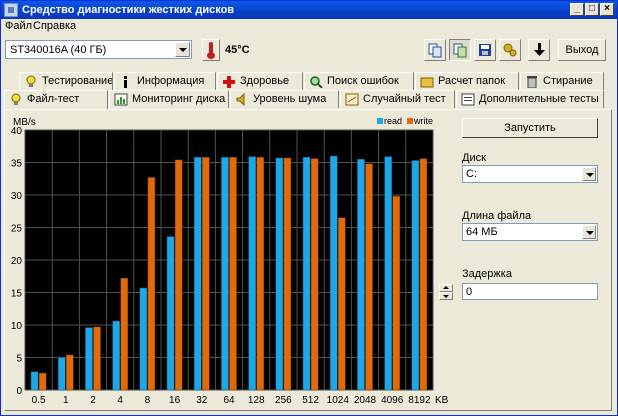 The image size is (618, 416). Describe the element at coordinates (472, 81) in the screenshot. I see `tab-label: Расчет папок` at that location.